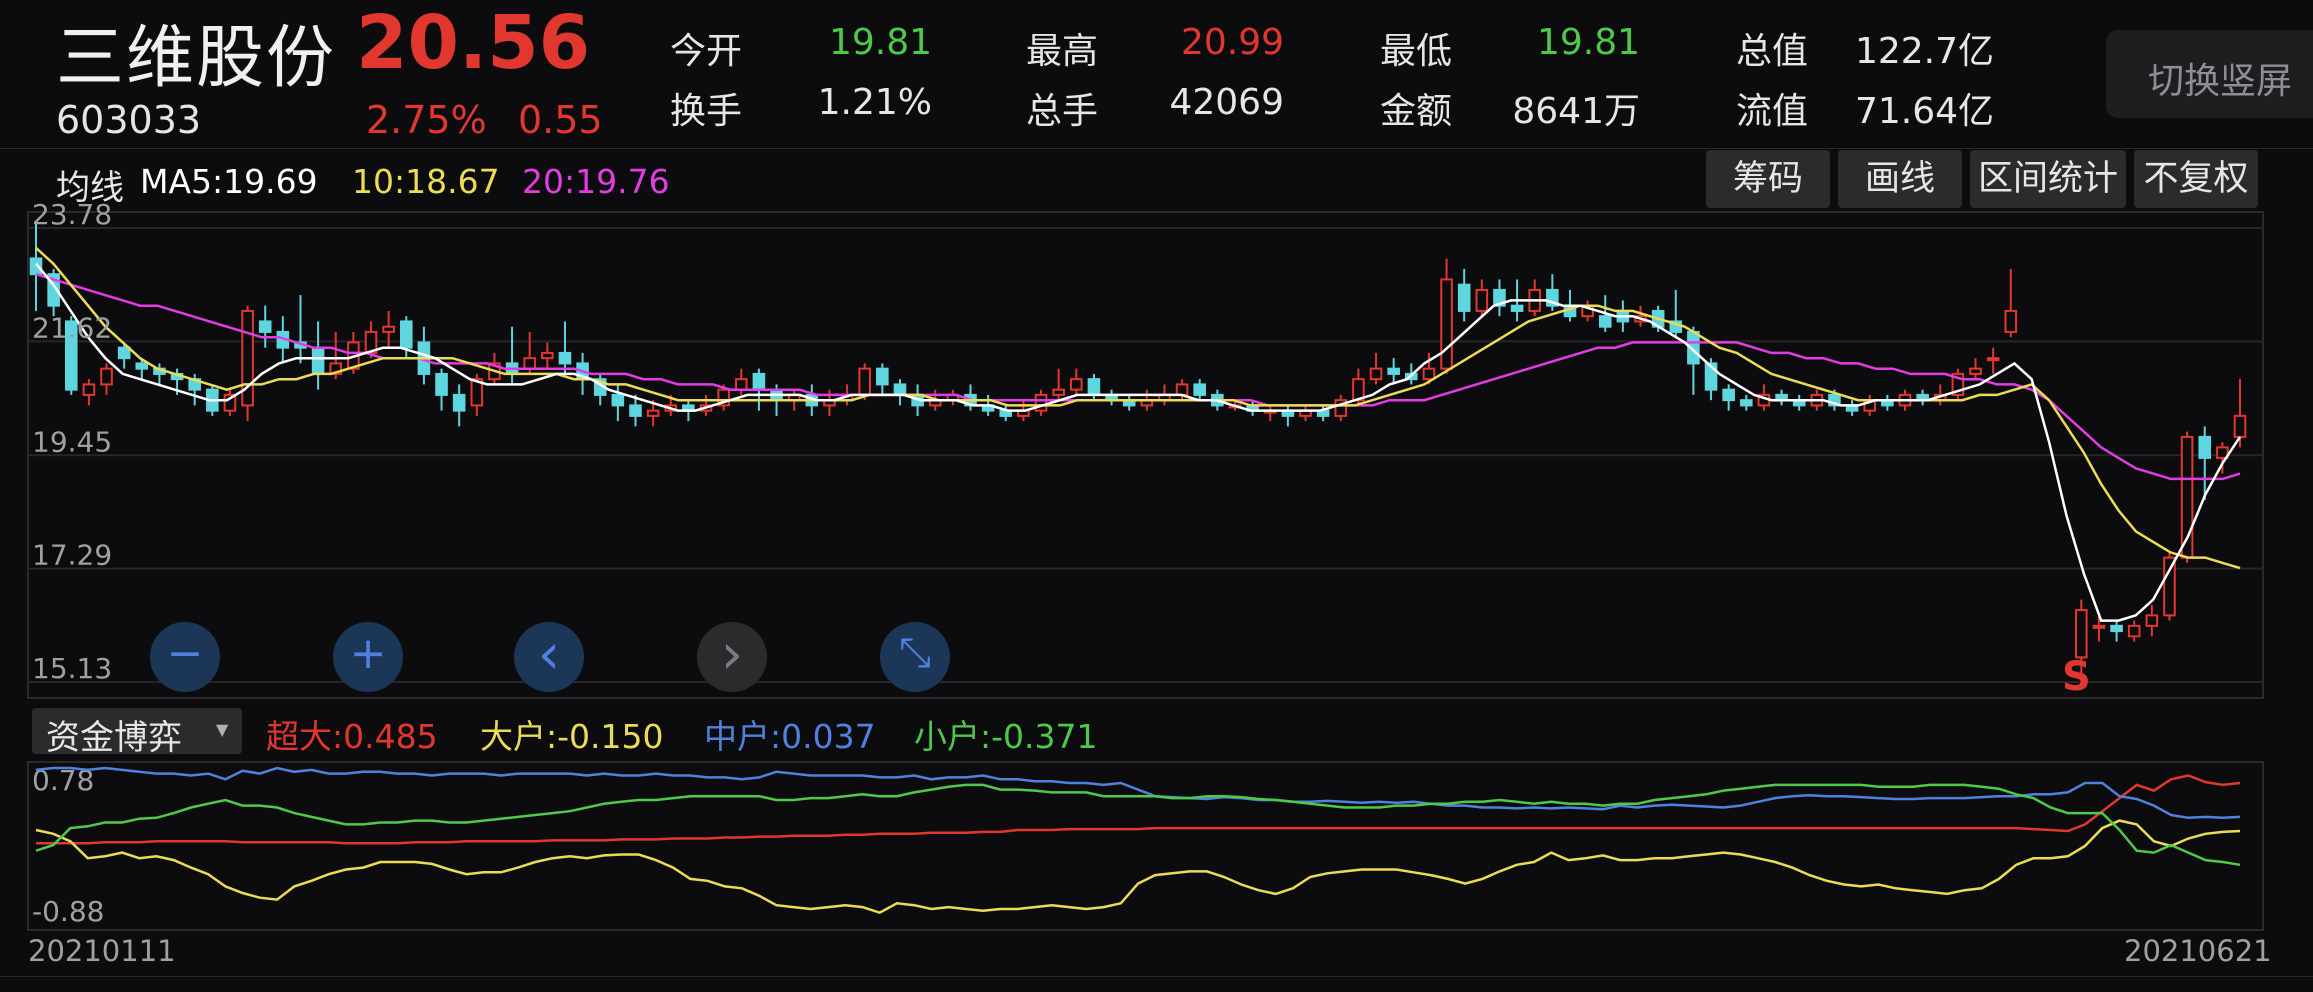 This screenshot has height=992, width=2313. Describe the element at coordinates (368, 653) in the screenshot. I see `plus-icon: +` at that location.